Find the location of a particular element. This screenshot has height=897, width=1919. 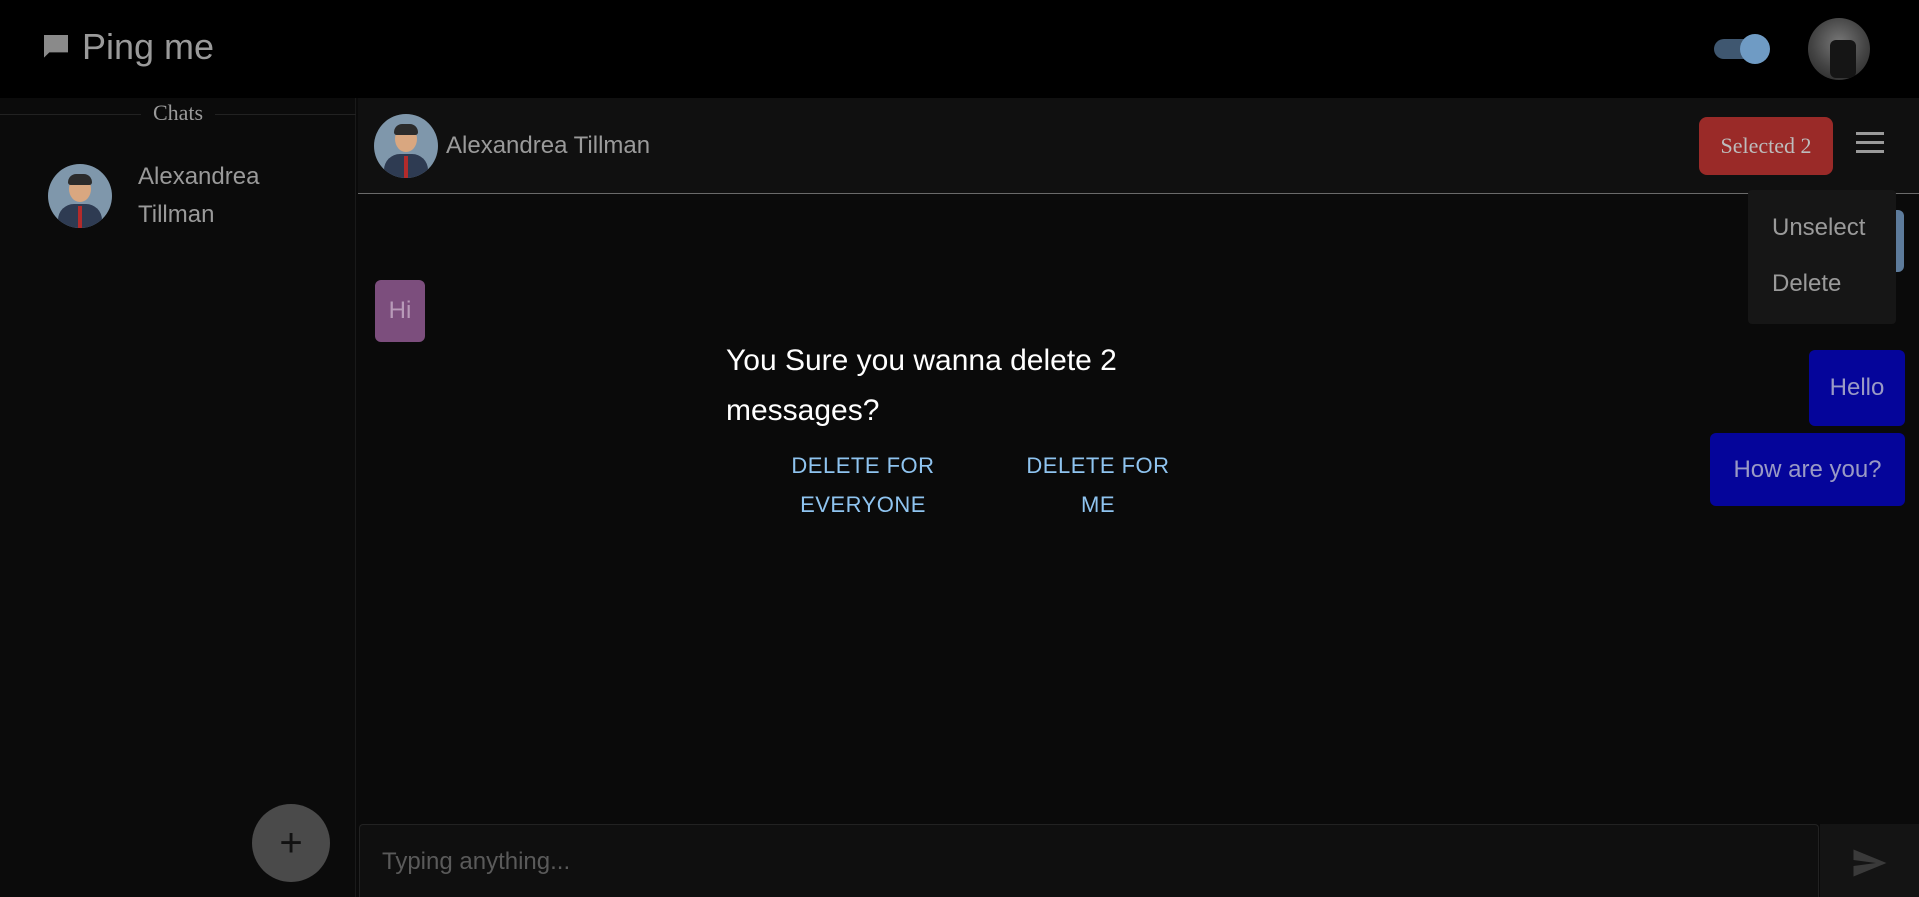

brand: Ping me is located at coordinates (127, 47).